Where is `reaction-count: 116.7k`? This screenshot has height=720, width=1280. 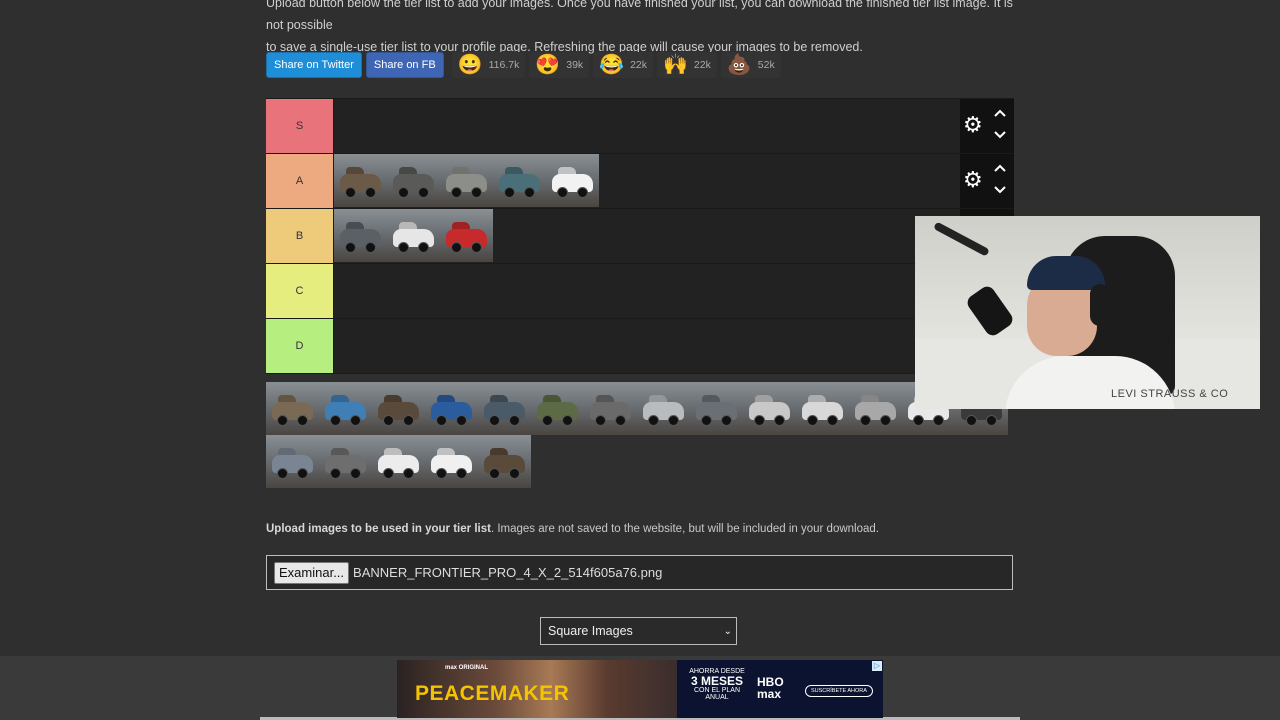
reaction-count: 116.7k is located at coordinates (504, 65).